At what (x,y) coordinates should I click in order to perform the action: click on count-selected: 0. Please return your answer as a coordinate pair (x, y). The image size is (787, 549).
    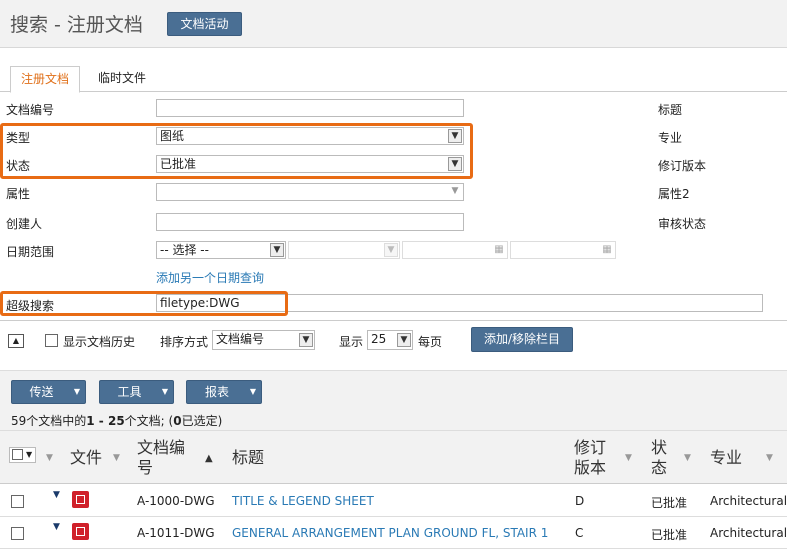
    Looking at the image, I should click on (177, 421).